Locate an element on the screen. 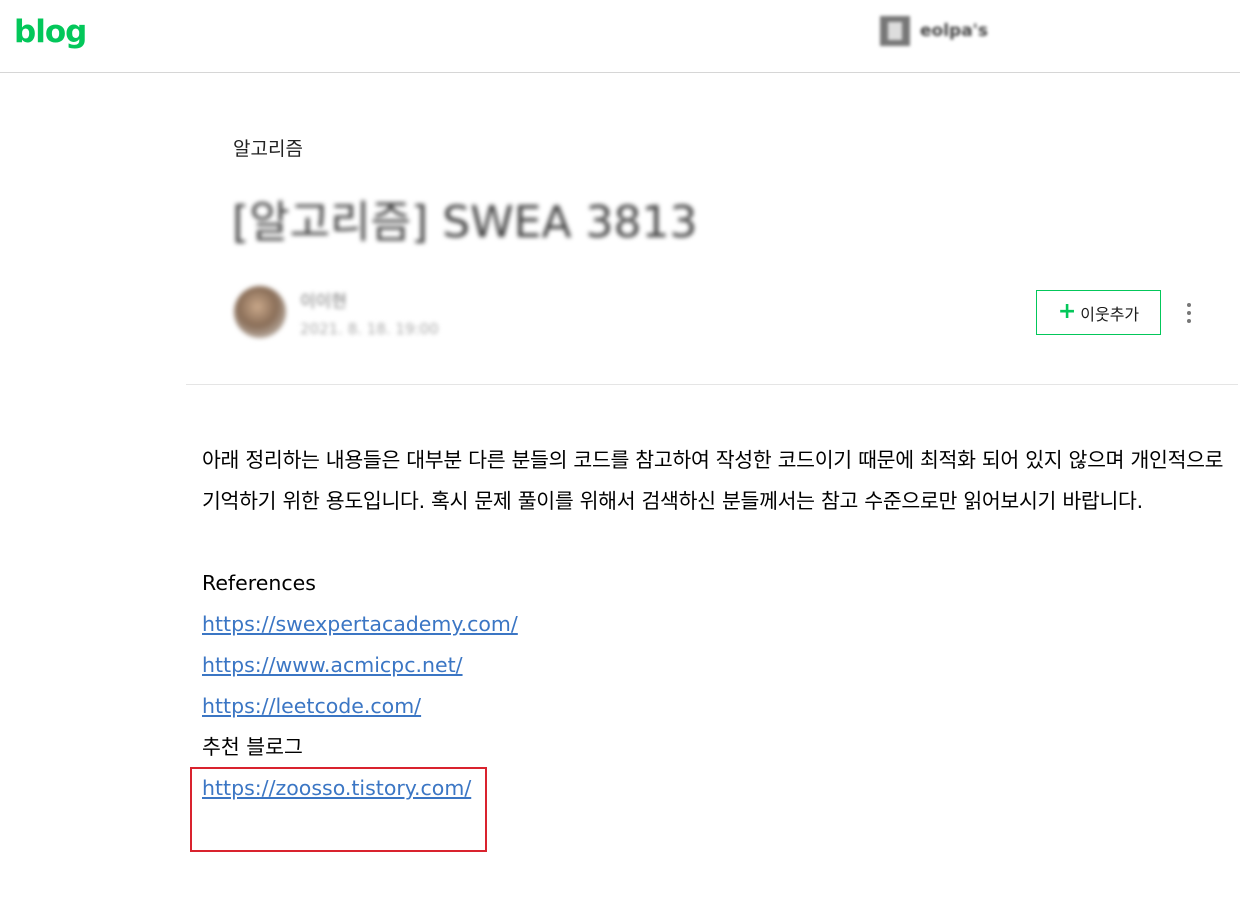 This screenshot has width=1240, height=910. author-info: 이이현 2021. 8. 18. 19:00 is located at coordinates (336, 312).